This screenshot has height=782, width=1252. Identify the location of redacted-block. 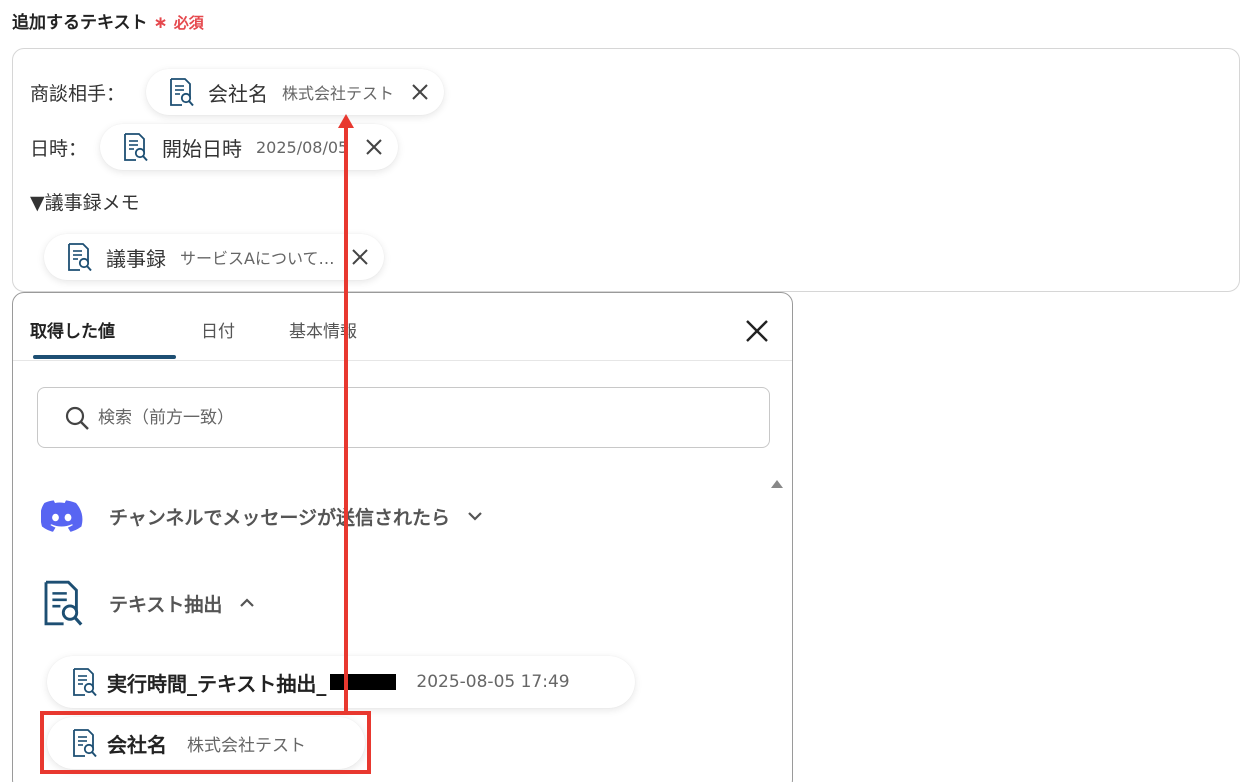
(363, 682).